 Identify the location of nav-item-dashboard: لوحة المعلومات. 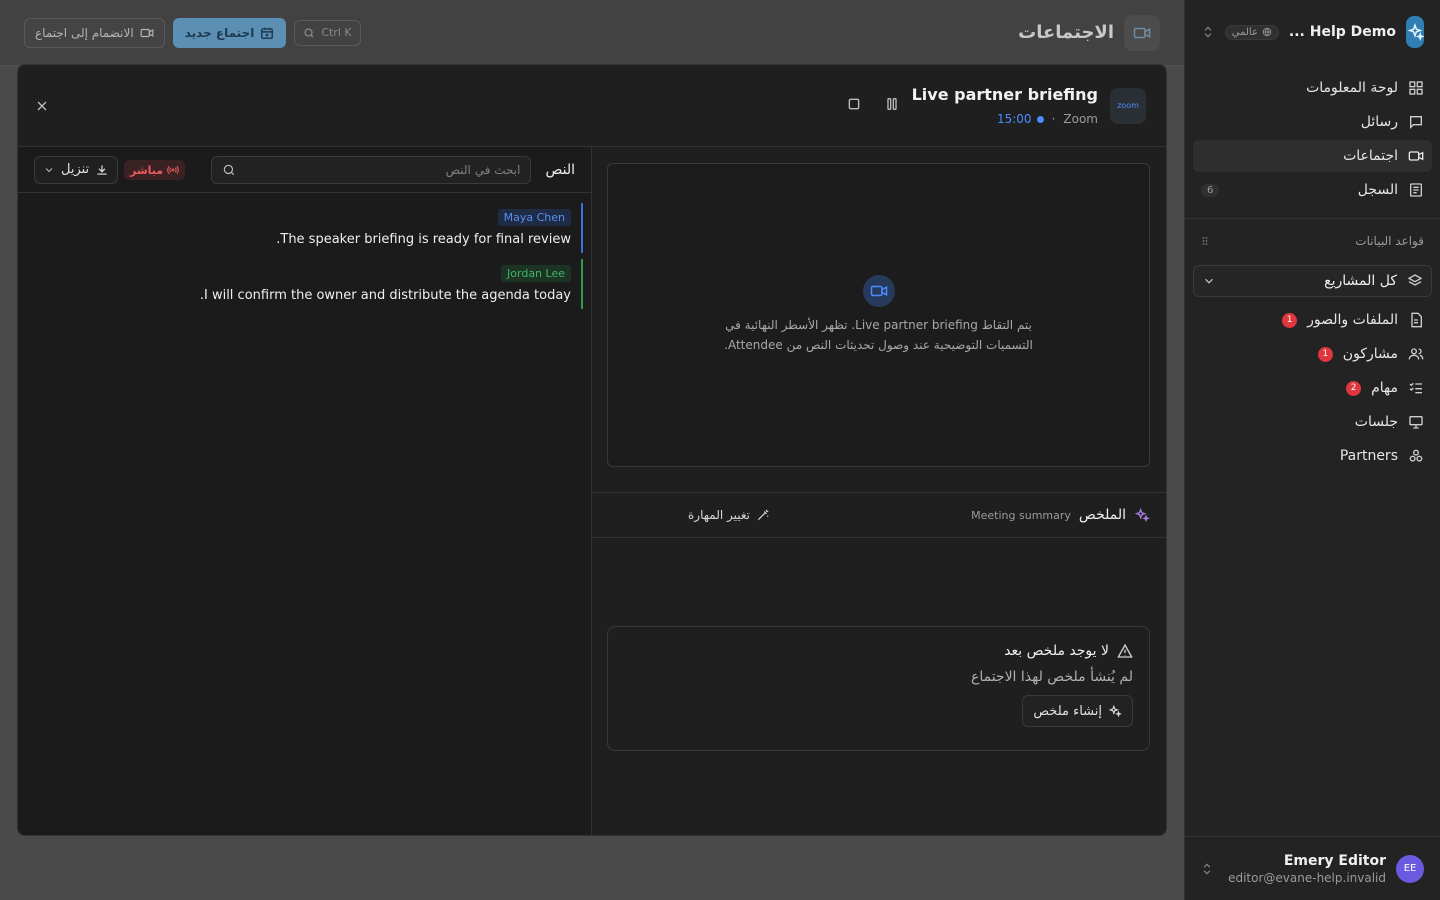
(1312, 88).